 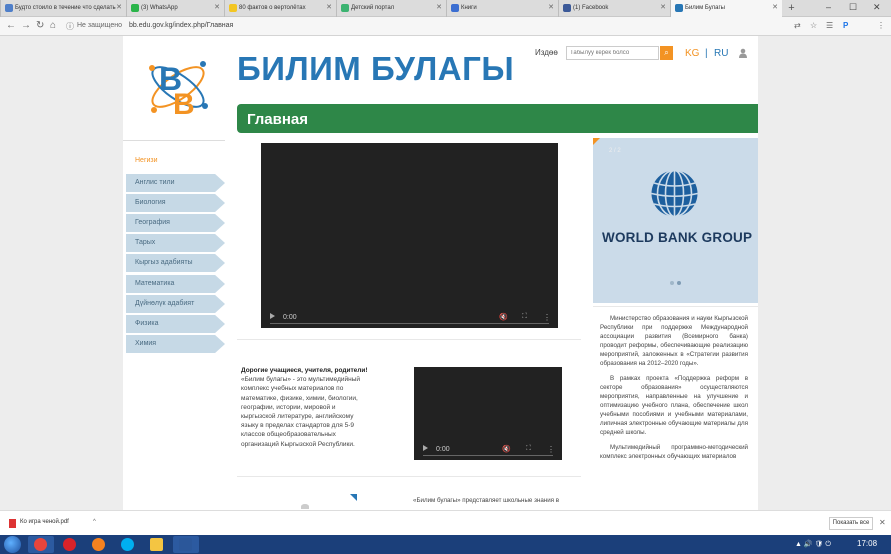 I want to click on show-all-downloads-button: Показать все, so click(x=851, y=523).